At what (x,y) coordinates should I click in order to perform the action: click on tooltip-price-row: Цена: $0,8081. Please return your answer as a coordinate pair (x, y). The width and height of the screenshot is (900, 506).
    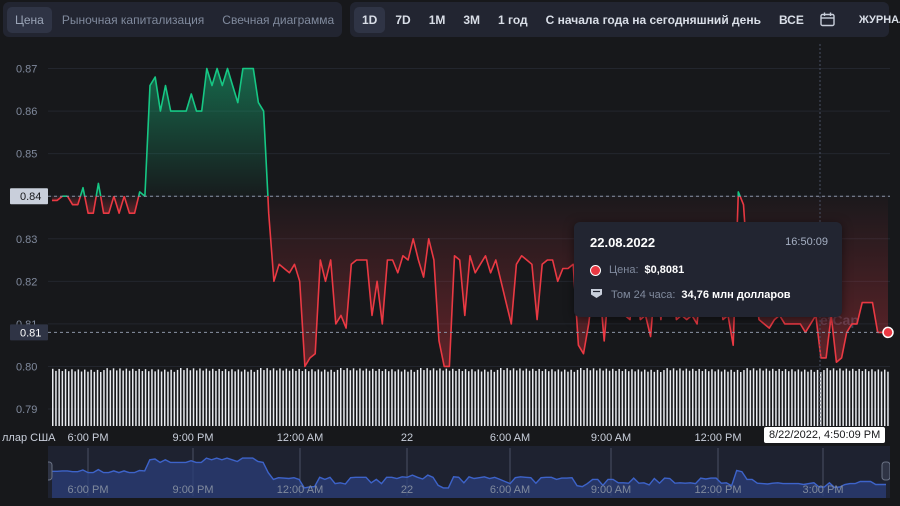
    Looking at the image, I should click on (637, 270).